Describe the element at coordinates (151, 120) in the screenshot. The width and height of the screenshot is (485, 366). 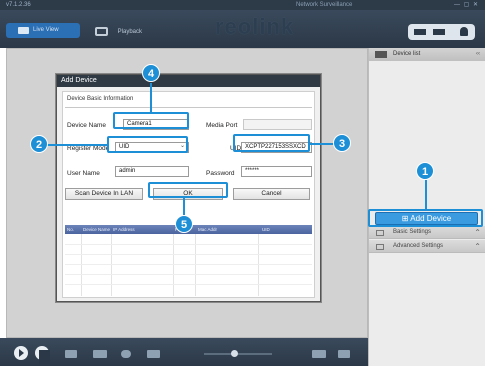
I see `device-name-highlight` at that location.